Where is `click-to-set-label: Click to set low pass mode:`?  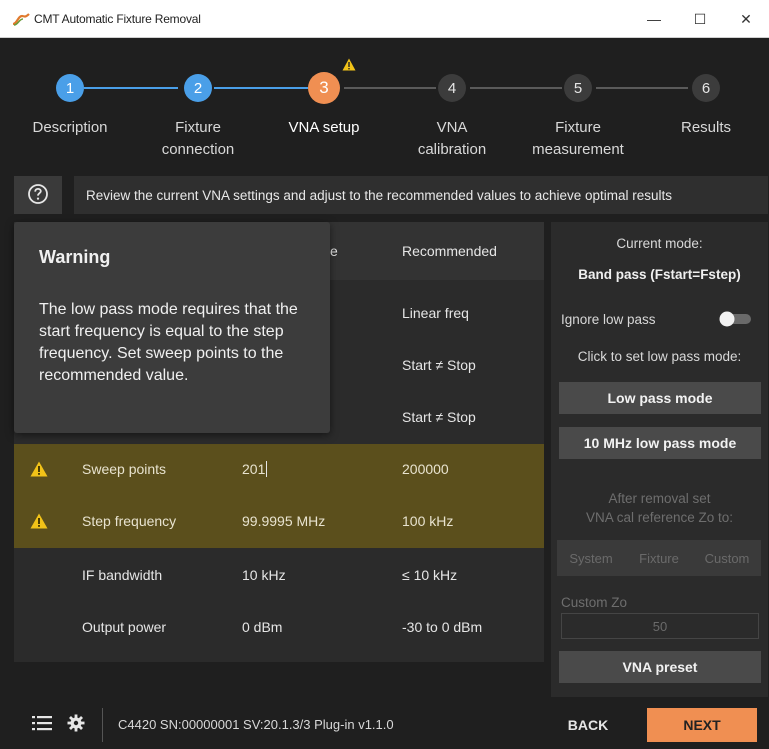
click-to-set-label: Click to set low pass mode: is located at coordinates (659, 356).